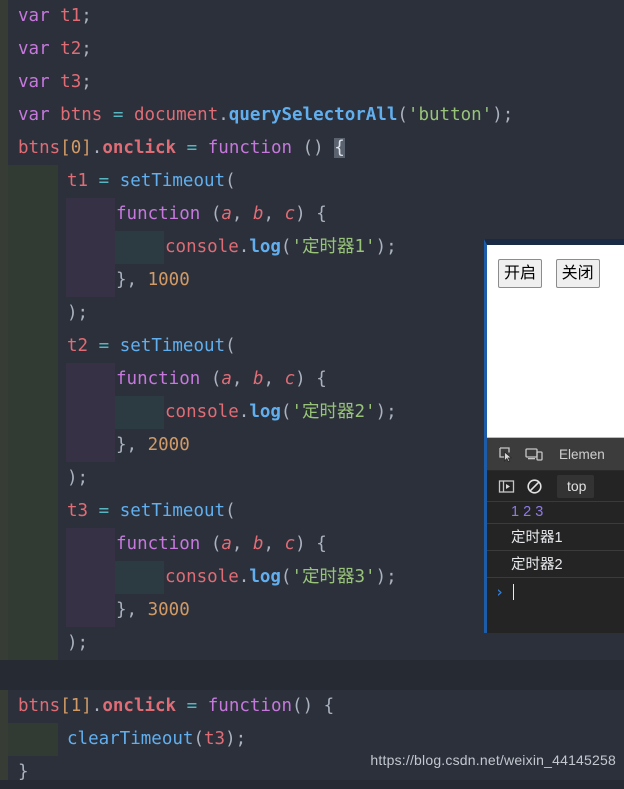  I want to click on code-token: function, so click(250, 706).